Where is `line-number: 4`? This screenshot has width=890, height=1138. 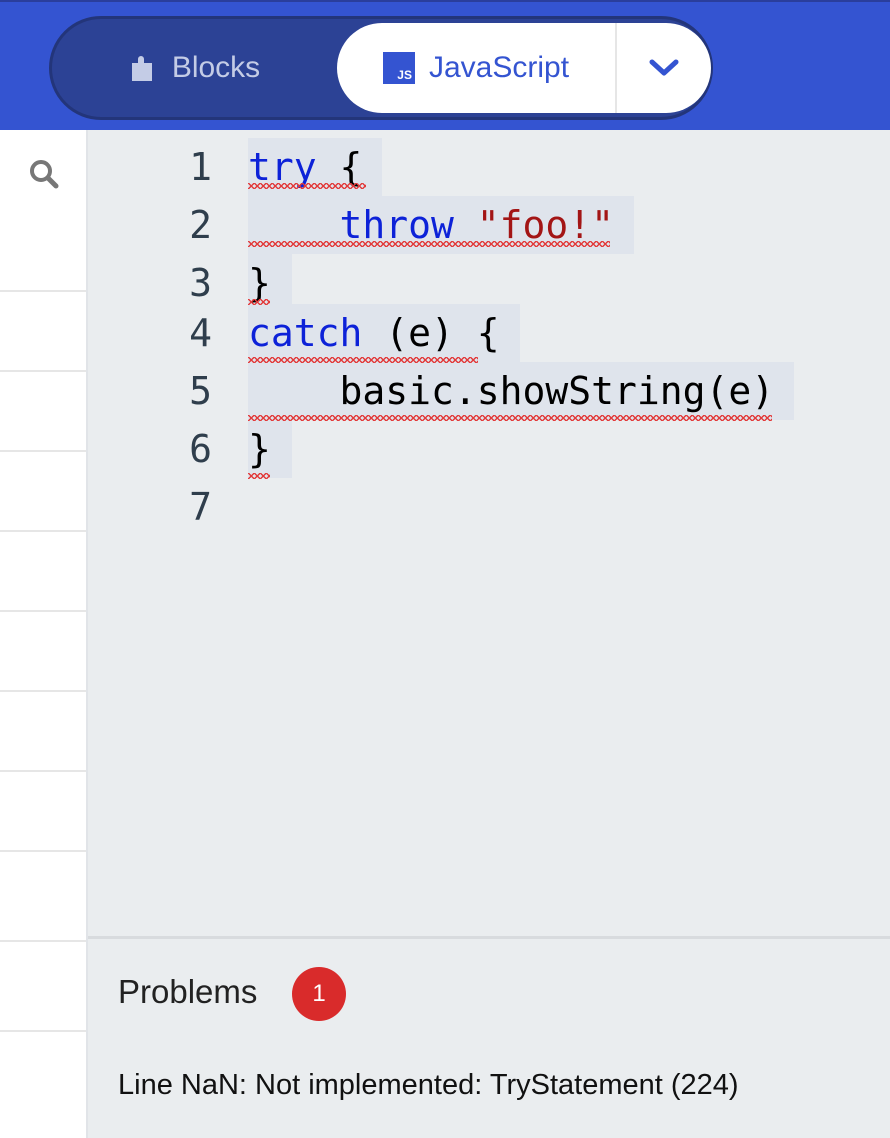
line-number: 4 is located at coordinates (200, 333).